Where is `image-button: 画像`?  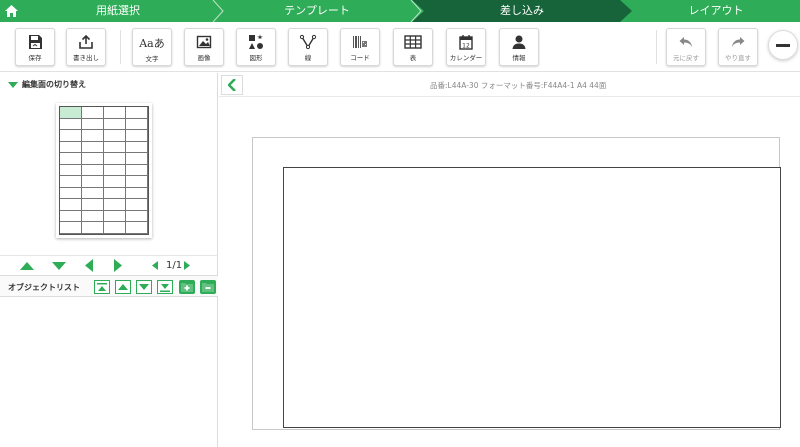
image-button: 画像 is located at coordinates (204, 47).